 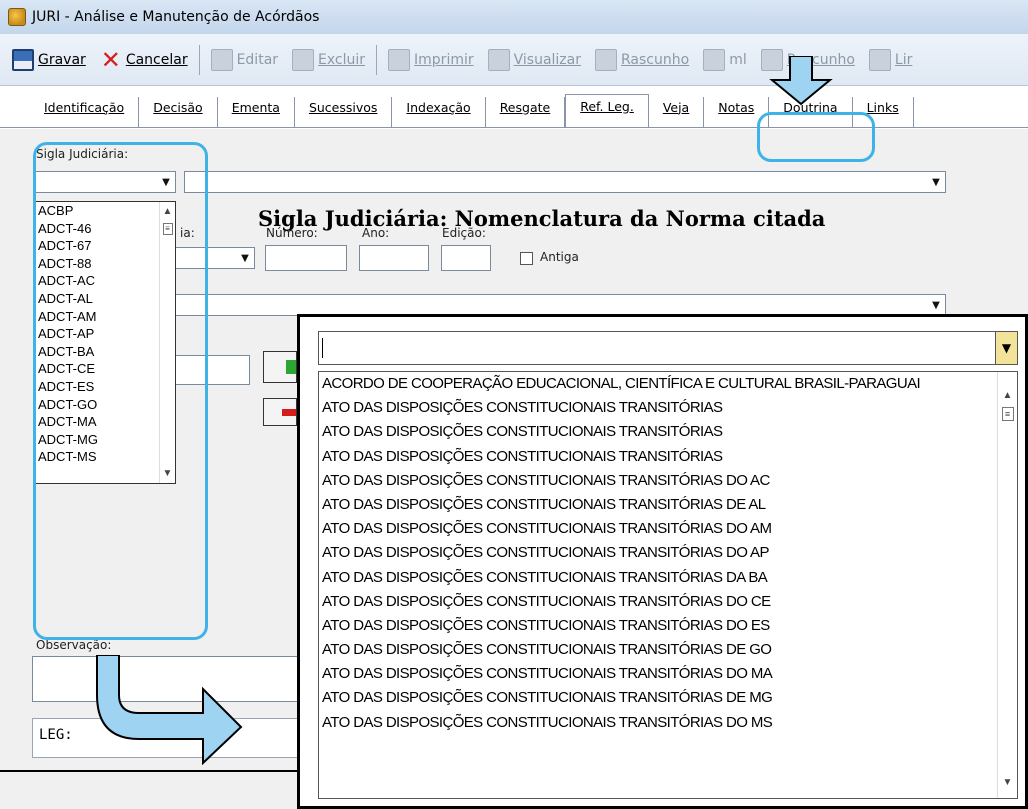 I want to click on edit-icon, so click(x=221, y=59).